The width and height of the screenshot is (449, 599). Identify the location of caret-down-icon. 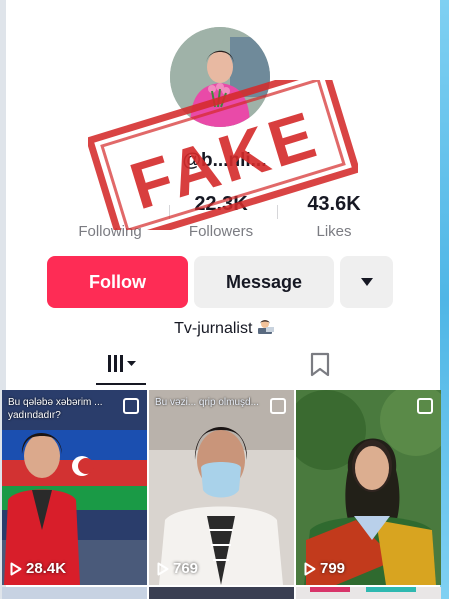
(366, 282).